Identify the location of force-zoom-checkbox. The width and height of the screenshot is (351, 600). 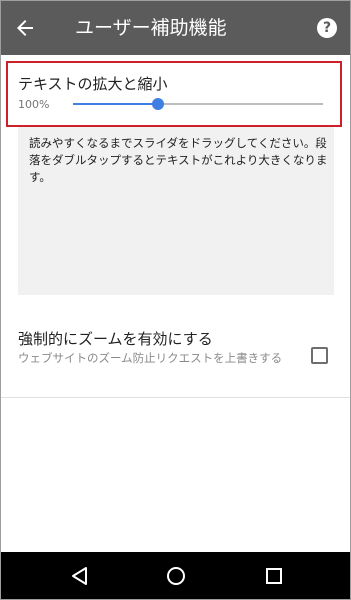
(319, 355).